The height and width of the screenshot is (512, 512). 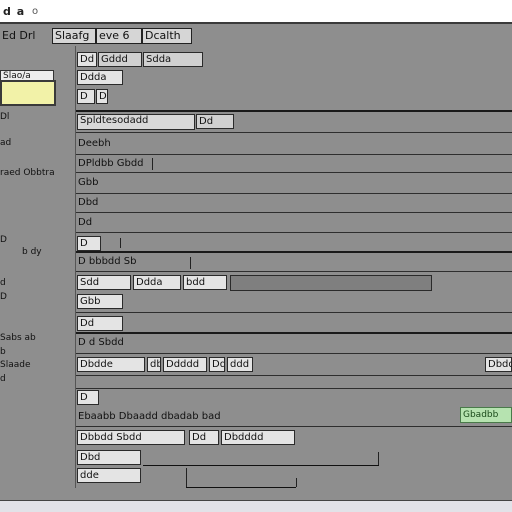 What do you see at coordinates (35, 11) in the screenshot?
I see `title-icon: o` at bounding box center [35, 11].